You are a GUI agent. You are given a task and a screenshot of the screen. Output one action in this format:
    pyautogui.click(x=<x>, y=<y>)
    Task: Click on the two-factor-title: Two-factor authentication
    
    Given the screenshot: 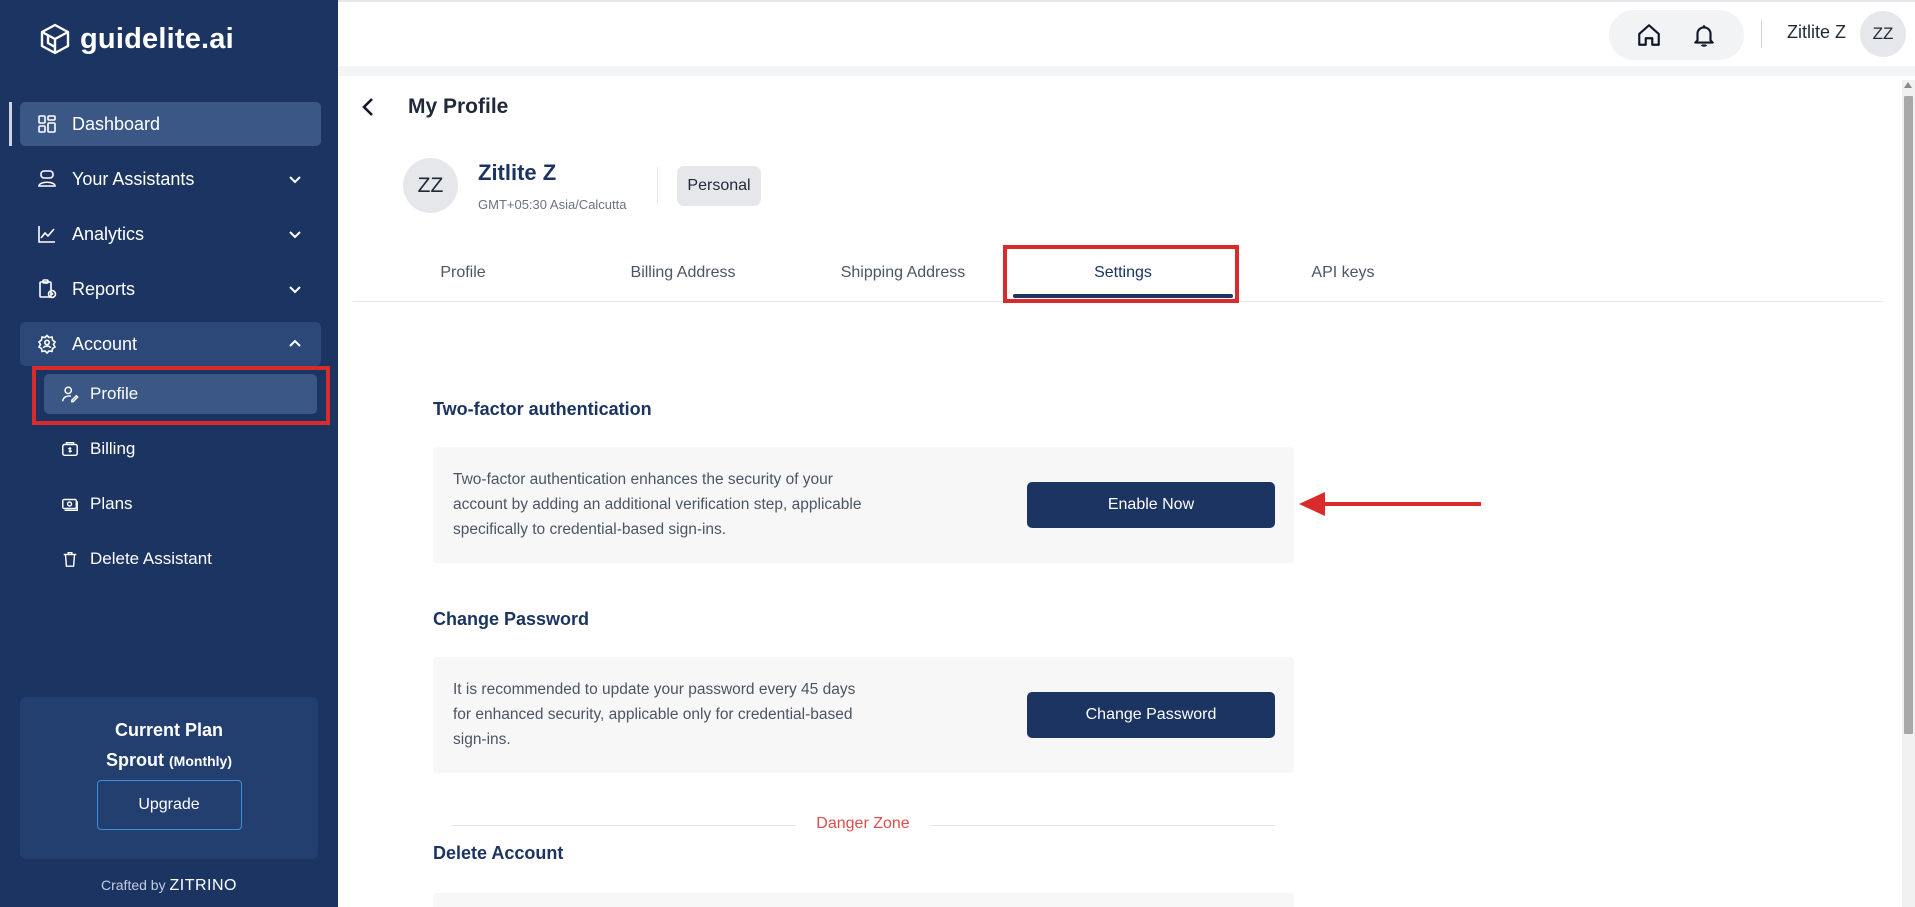 What is the action you would take?
    pyautogui.click(x=542, y=409)
    